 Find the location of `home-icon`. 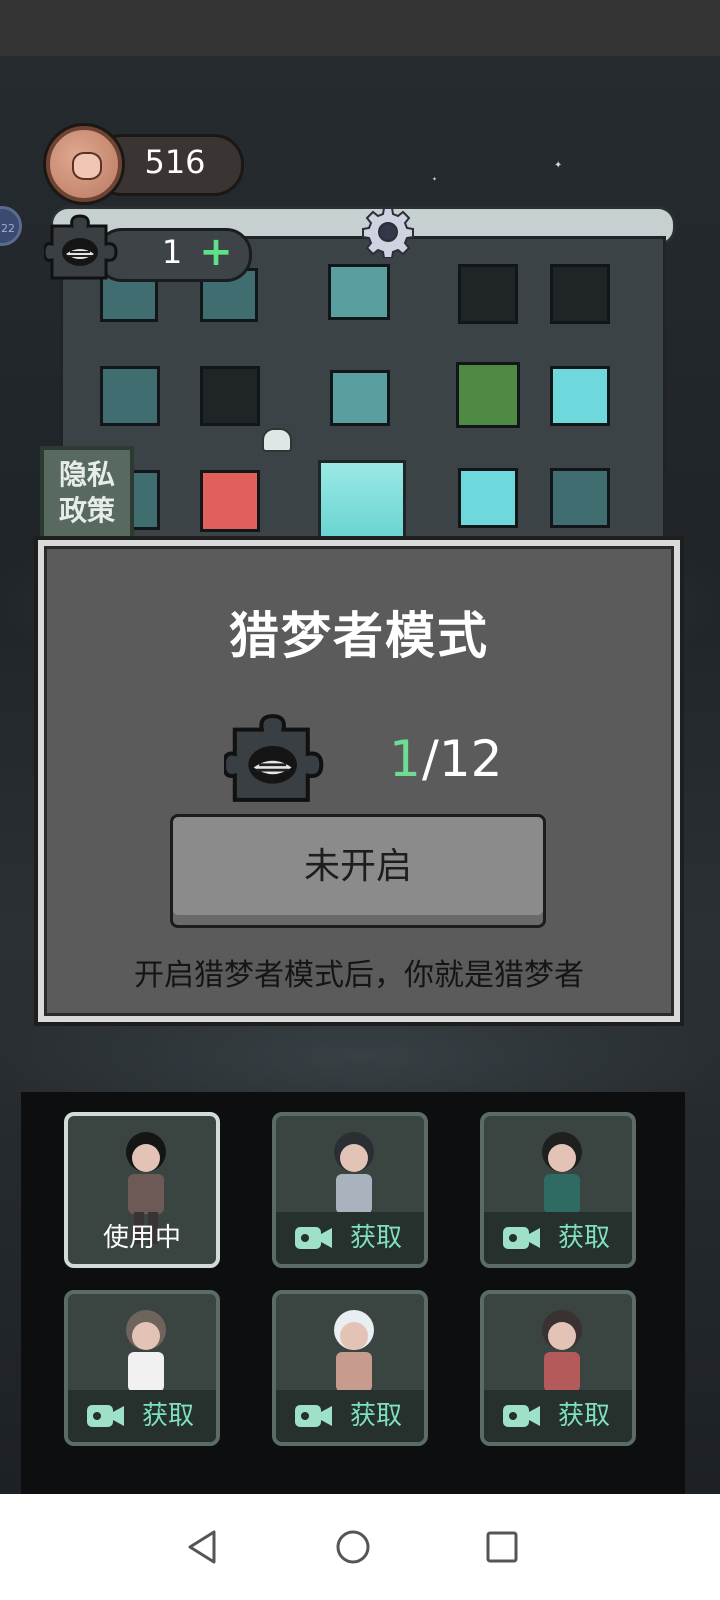

home-icon is located at coordinates (353, 1547).